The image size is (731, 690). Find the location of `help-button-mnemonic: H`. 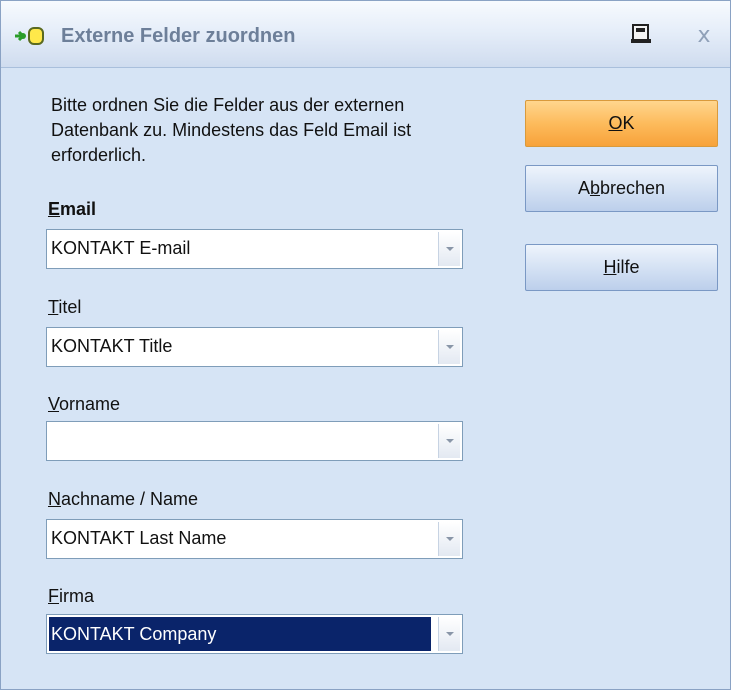

help-button-mnemonic: H is located at coordinates (610, 267).